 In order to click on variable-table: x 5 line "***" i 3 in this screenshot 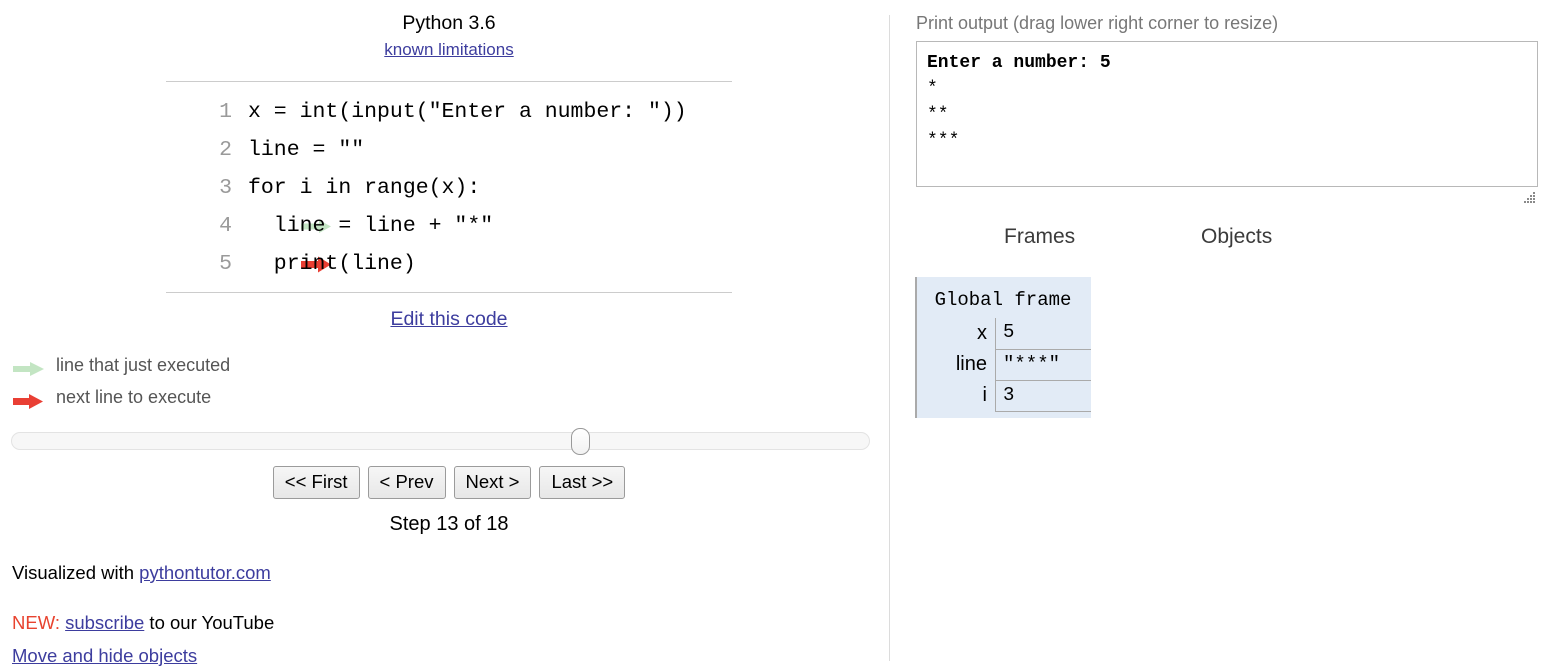, I will do `click(1004, 365)`.